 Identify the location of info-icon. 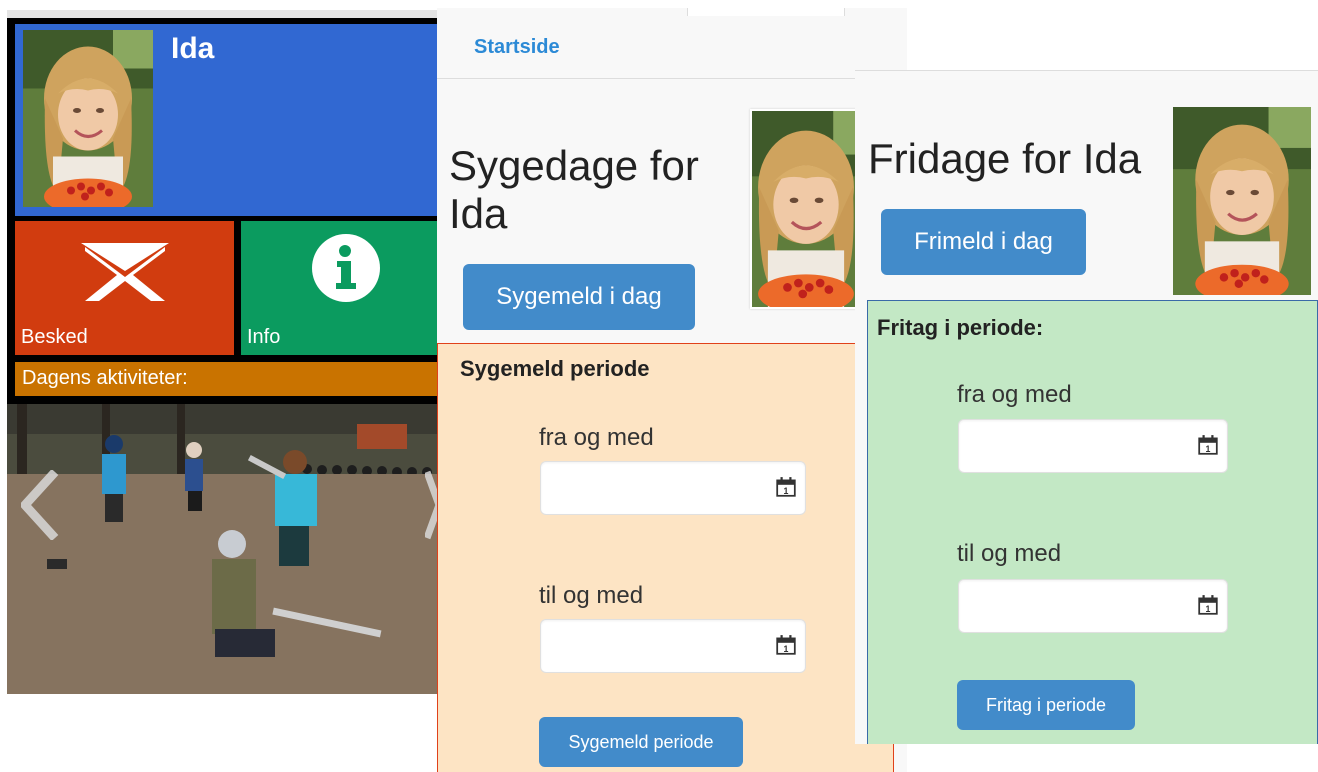
(346, 268).